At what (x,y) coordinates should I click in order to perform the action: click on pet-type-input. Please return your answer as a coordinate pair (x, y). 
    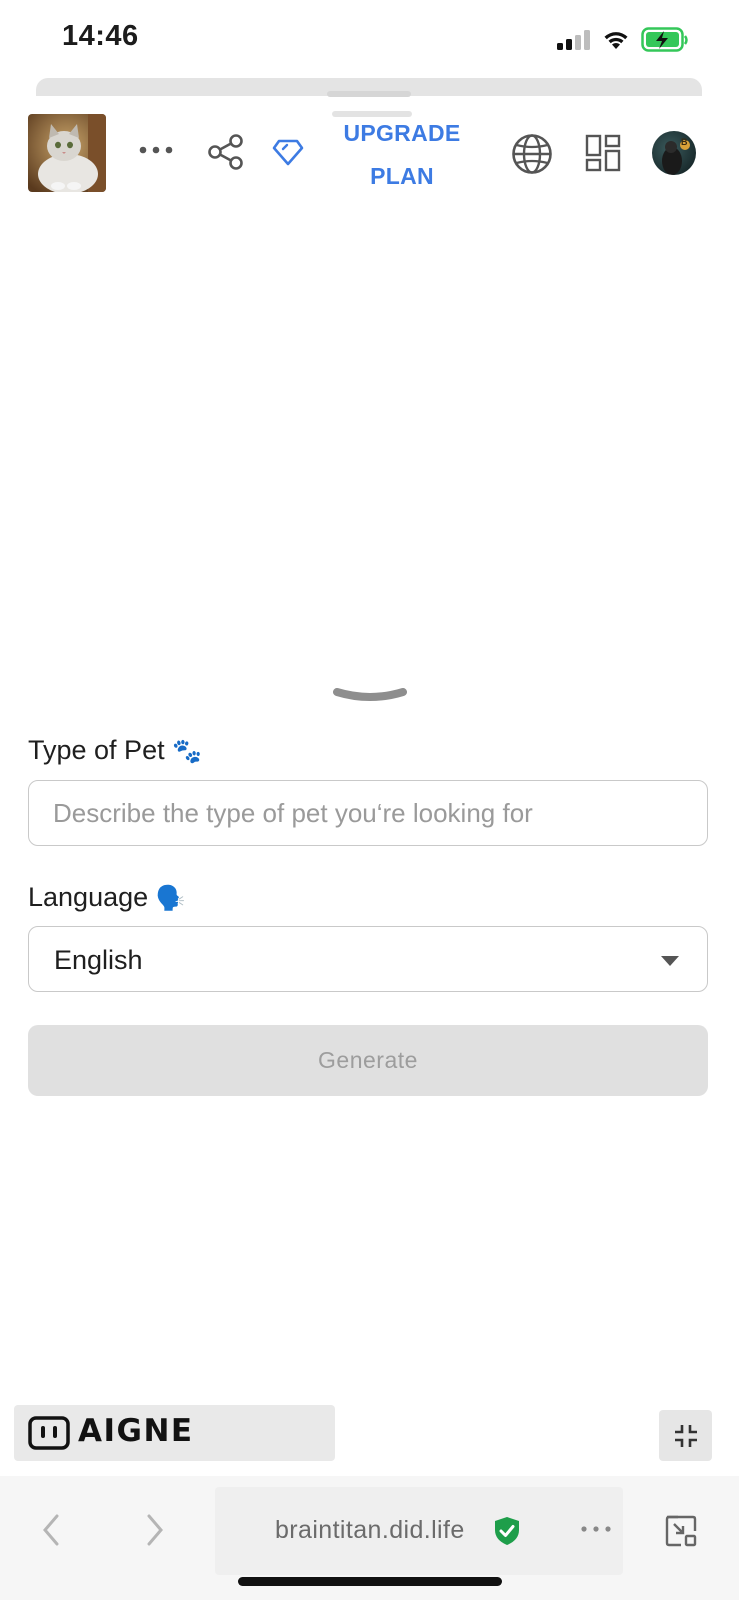
    Looking at the image, I should click on (368, 813).